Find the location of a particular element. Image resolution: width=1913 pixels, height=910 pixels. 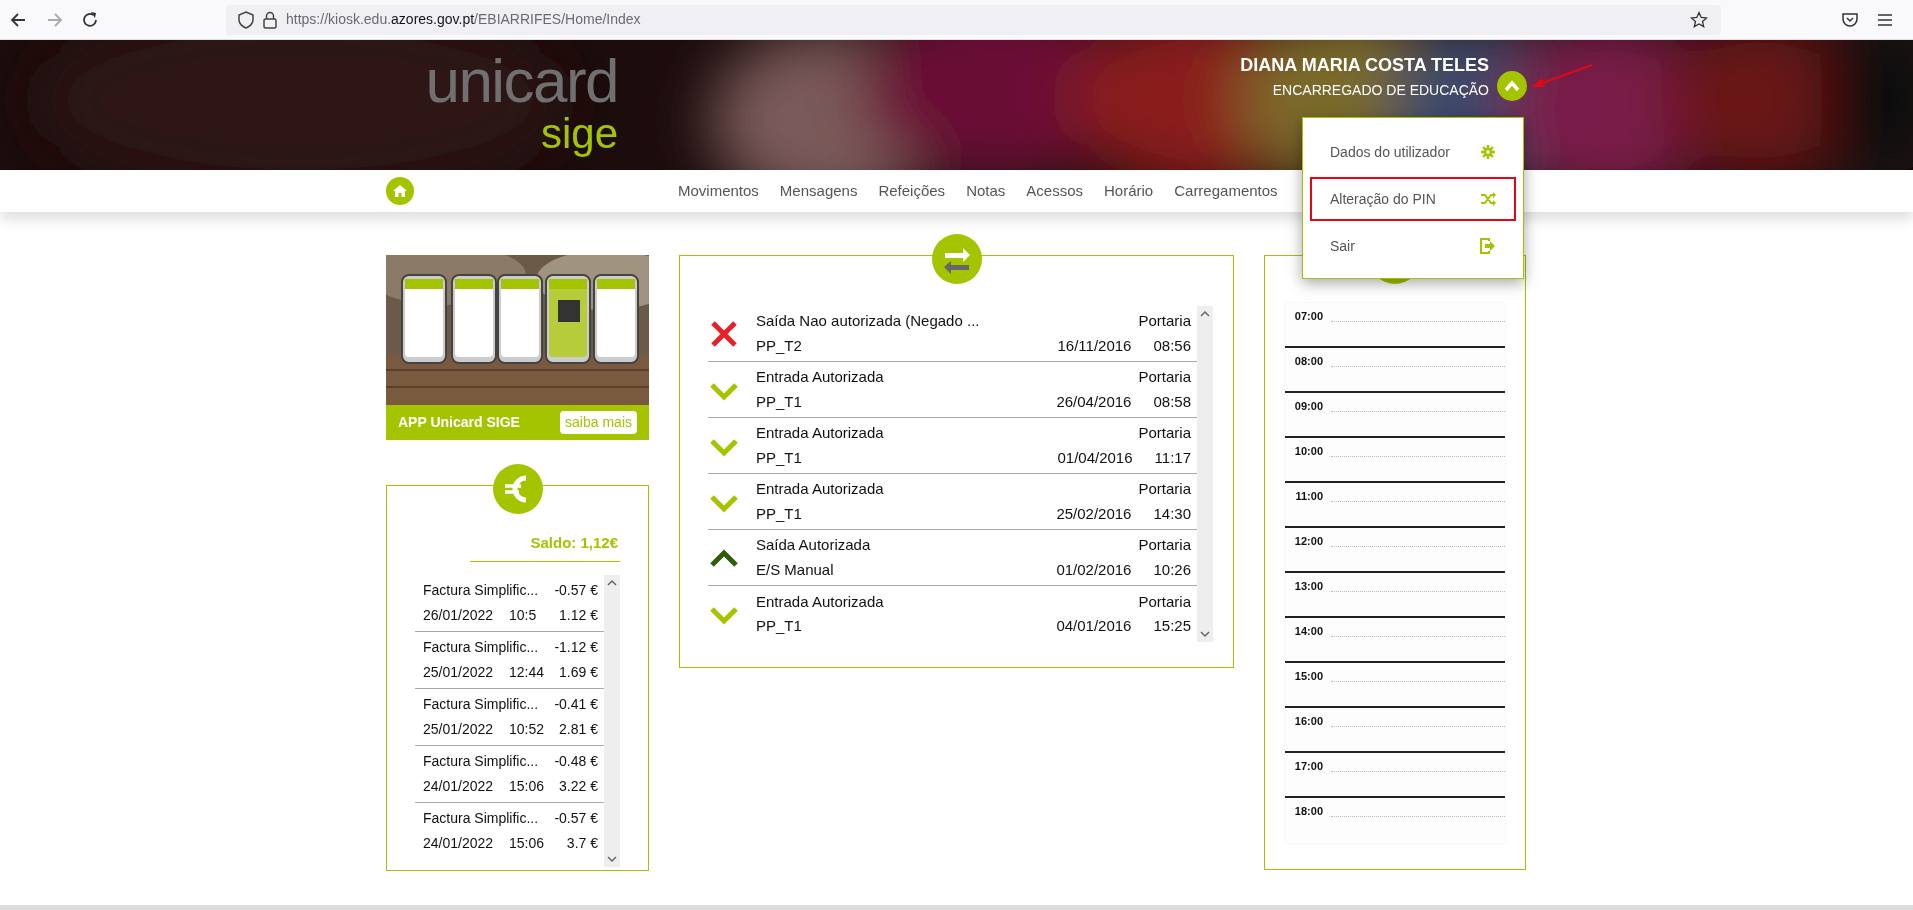

lock-icon is located at coordinates (270, 19).